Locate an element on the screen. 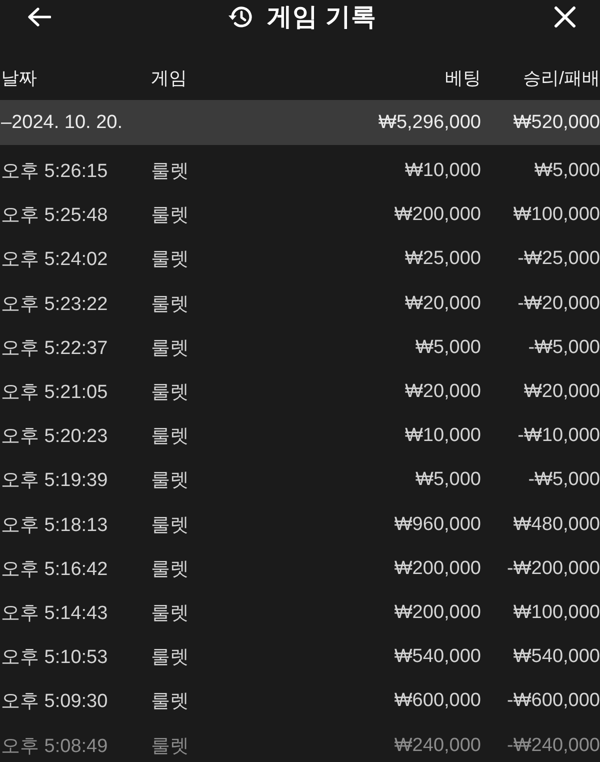 The image size is (600, 762). bet-cell: ₩240,000 is located at coordinates (437, 745).